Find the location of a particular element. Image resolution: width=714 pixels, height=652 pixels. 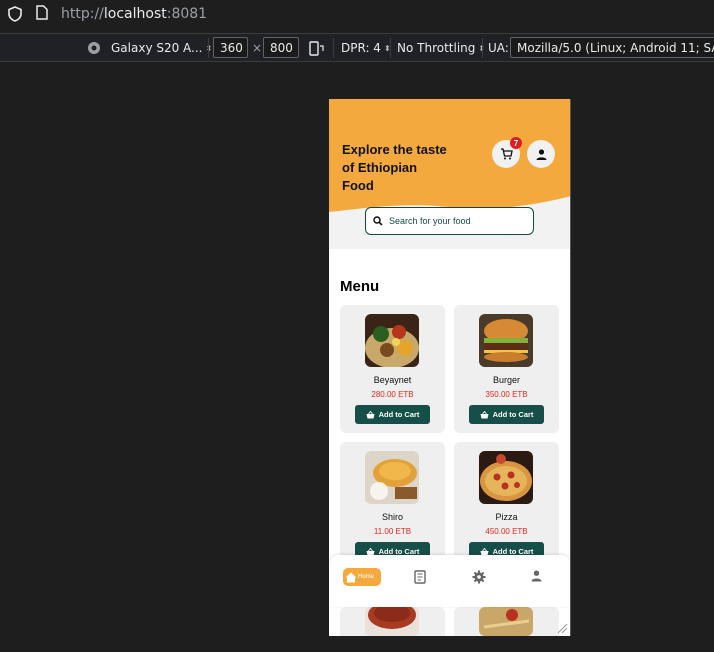

ua-input: Mozilla/5.0 (Linux; Android 11; SAMSU is located at coordinates (612, 47).